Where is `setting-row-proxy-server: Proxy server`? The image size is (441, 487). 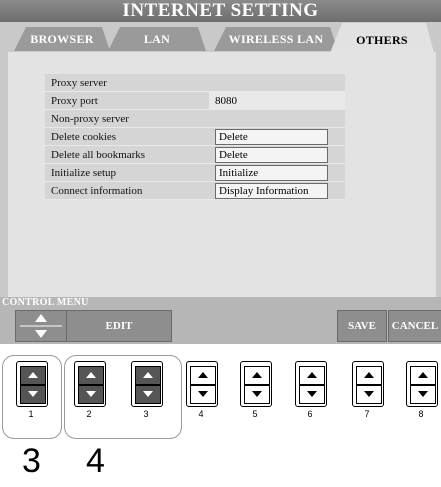
setting-row-proxy-server: Proxy server is located at coordinates (195, 83).